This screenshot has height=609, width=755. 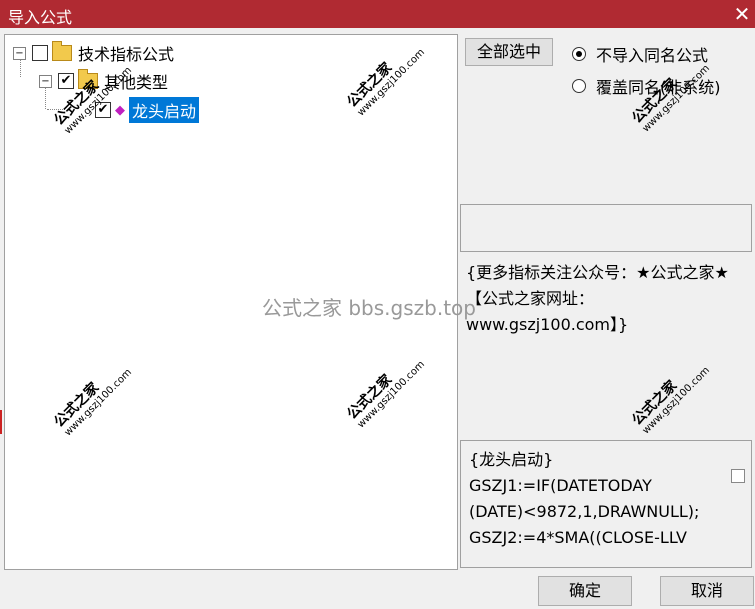 What do you see at coordinates (377, 14) in the screenshot?
I see `title-bar: 导入公式 ✕` at bounding box center [377, 14].